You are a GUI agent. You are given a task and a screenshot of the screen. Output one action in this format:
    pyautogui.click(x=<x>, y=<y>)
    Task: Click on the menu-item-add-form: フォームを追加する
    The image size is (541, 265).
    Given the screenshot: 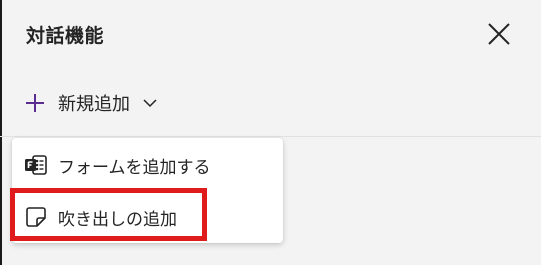 What is the action you would take?
    pyautogui.click(x=147, y=165)
    